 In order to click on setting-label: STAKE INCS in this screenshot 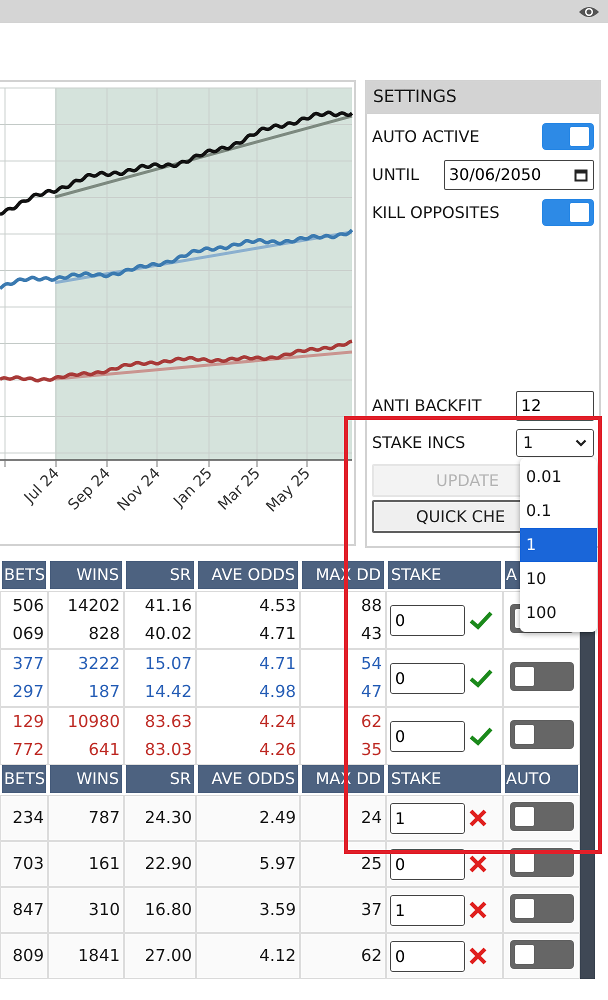, I will do `click(419, 443)`.